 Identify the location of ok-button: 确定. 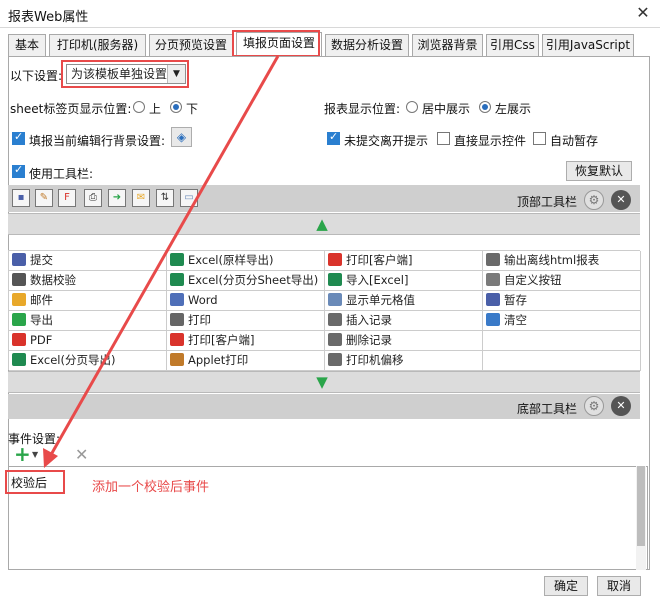
(566, 586).